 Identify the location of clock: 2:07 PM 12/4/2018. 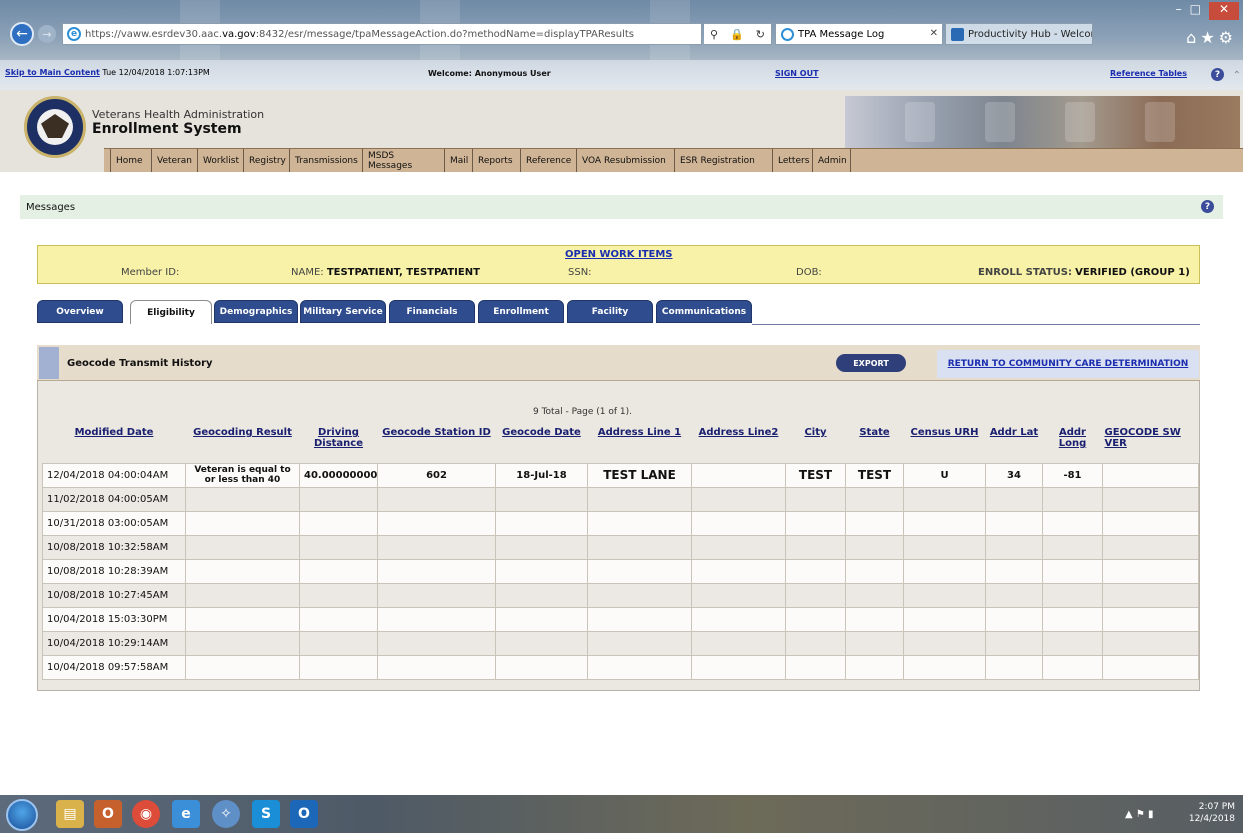
(1212, 813).